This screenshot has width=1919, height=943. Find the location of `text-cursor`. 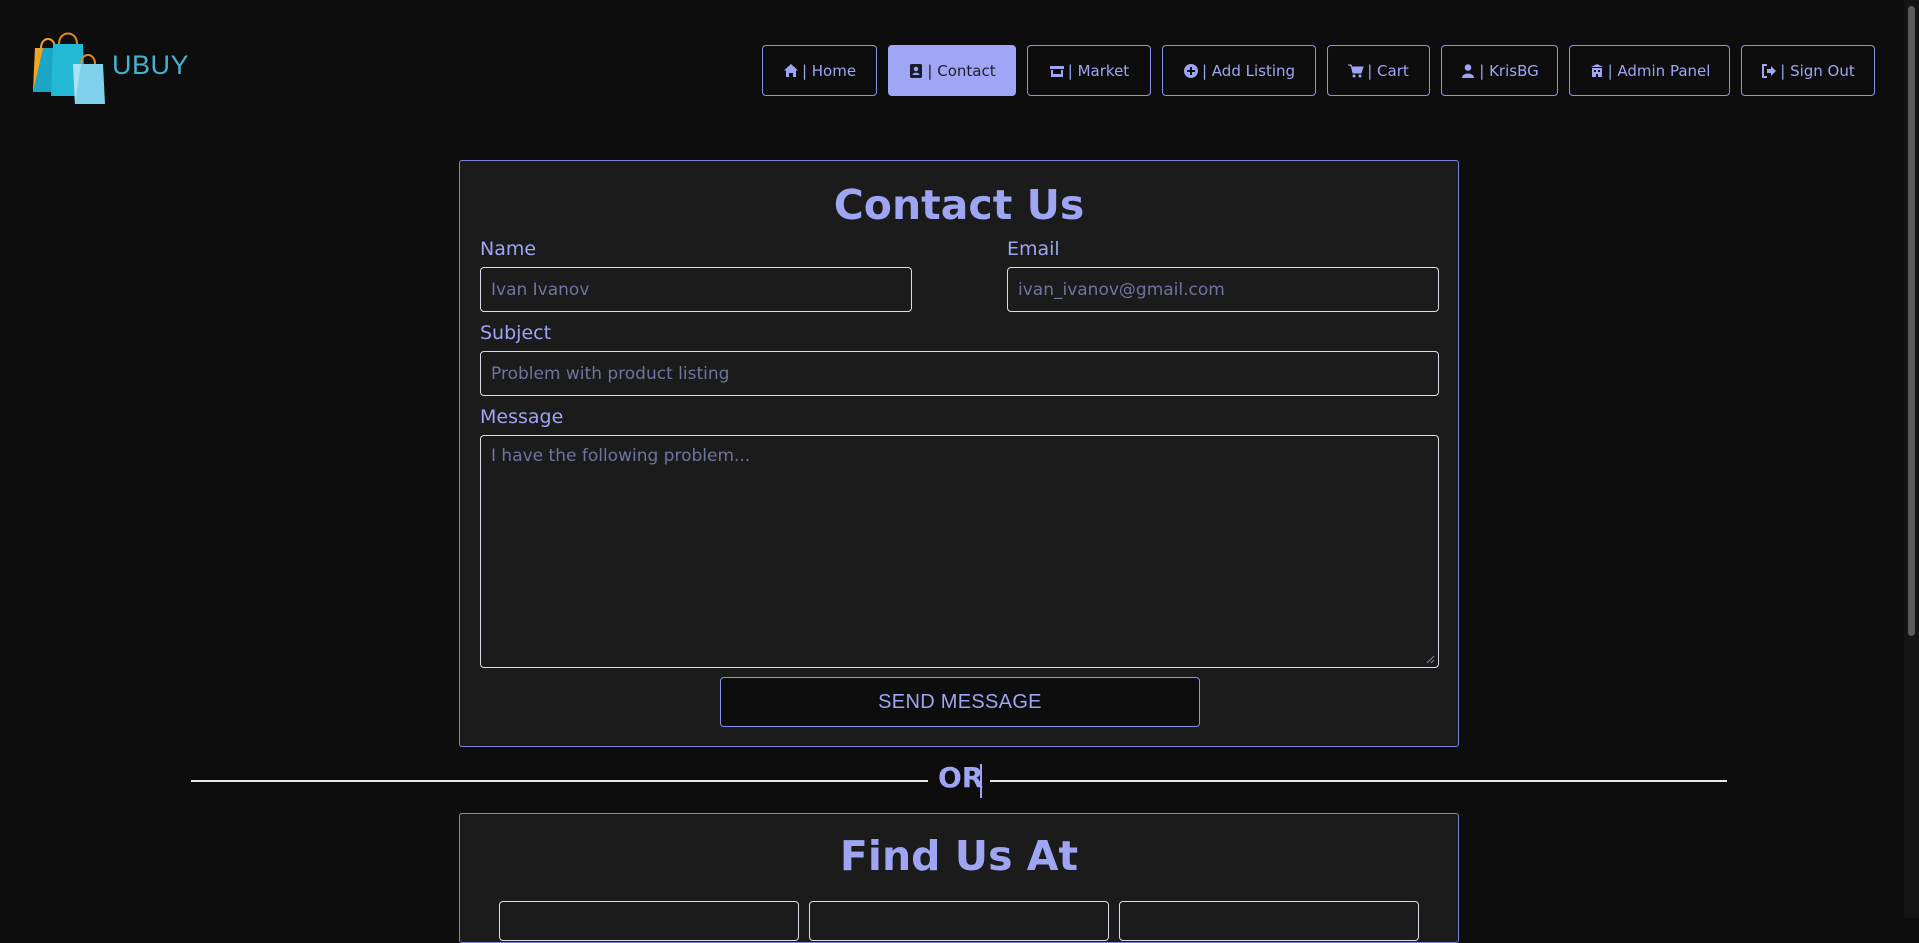

text-cursor is located at coordinates (981, 781).